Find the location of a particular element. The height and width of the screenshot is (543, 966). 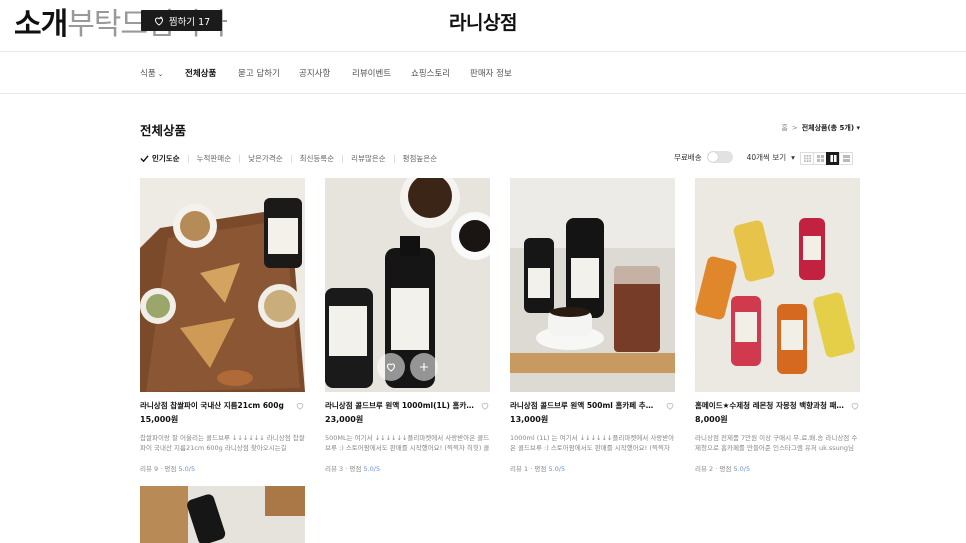

view-grid-medium-button is located at coordinates (820, 158).